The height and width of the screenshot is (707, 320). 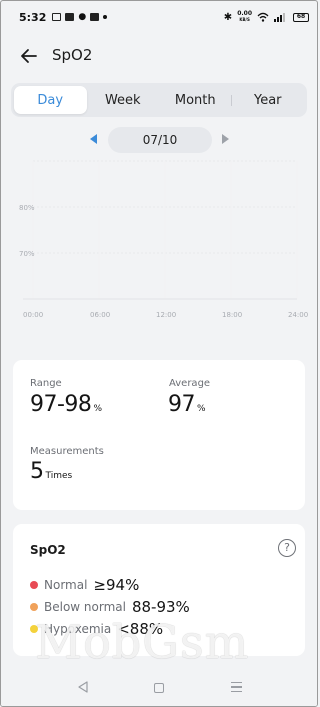 I want to click on tab-label: Month, so click(x=195, y=100).